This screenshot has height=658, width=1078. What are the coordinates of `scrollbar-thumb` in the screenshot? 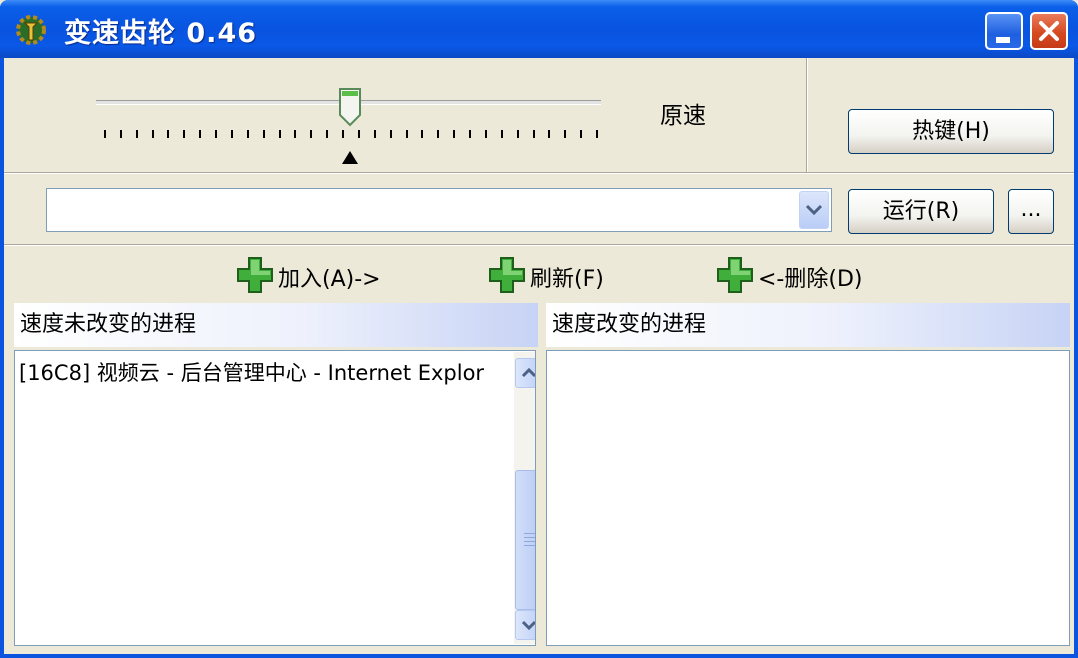 It's located at (525, 540).